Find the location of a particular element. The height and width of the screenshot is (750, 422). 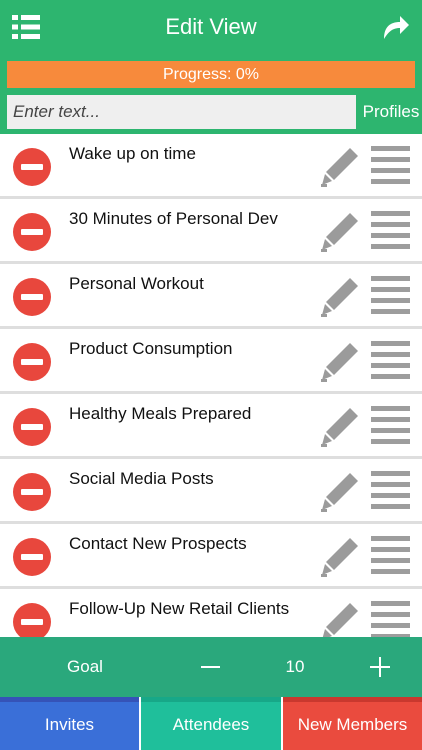

bottom-tab-bar: Invites Attendees New Members is located at coordinates (211, 723).